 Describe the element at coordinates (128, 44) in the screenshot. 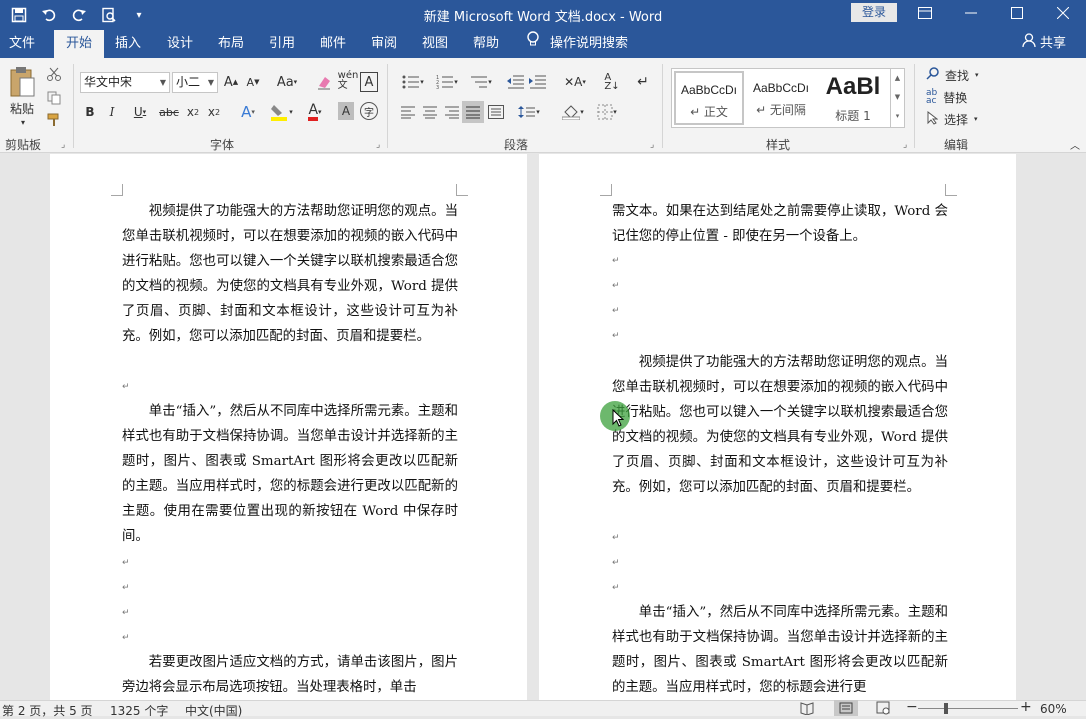

I see `tab-insert: 插入` at that location.